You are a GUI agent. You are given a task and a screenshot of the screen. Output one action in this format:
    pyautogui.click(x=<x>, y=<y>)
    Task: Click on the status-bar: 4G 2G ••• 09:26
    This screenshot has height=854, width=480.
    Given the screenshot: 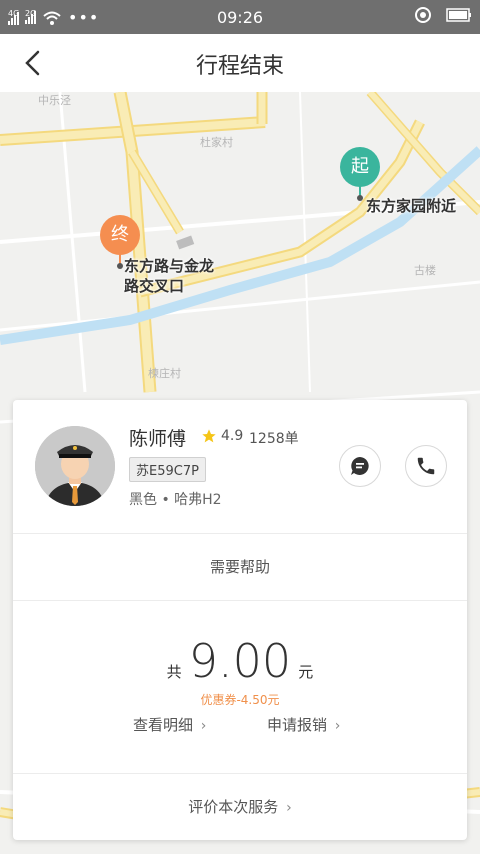 What is the action you would take?
    pyautogui.click(x=240, y=17)
    